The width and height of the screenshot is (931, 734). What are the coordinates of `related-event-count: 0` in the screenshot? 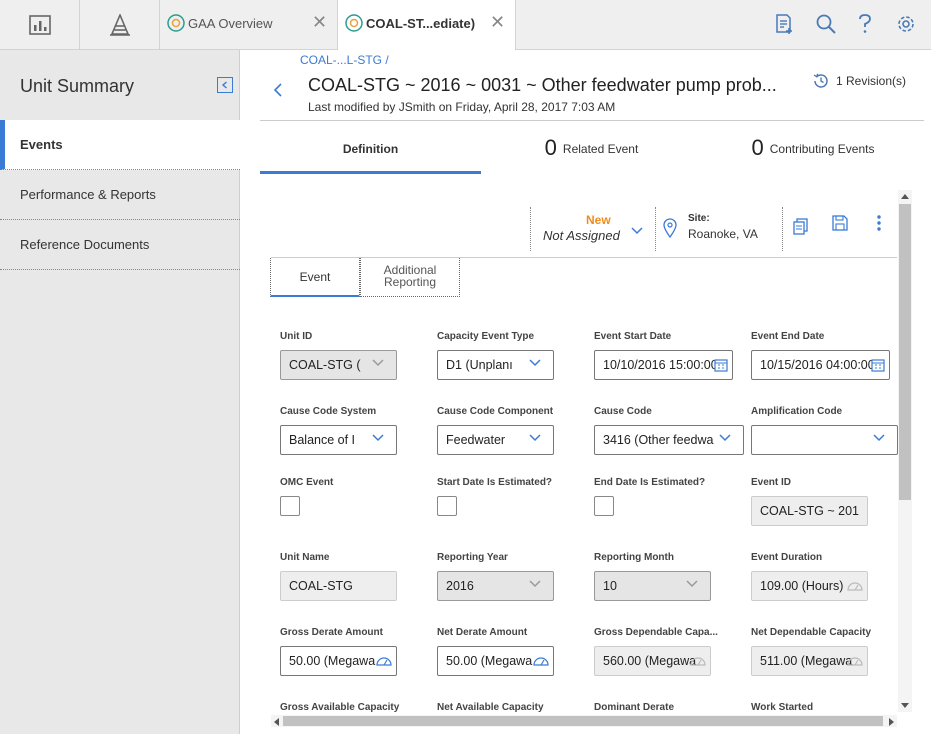 It's located at (550, 147).